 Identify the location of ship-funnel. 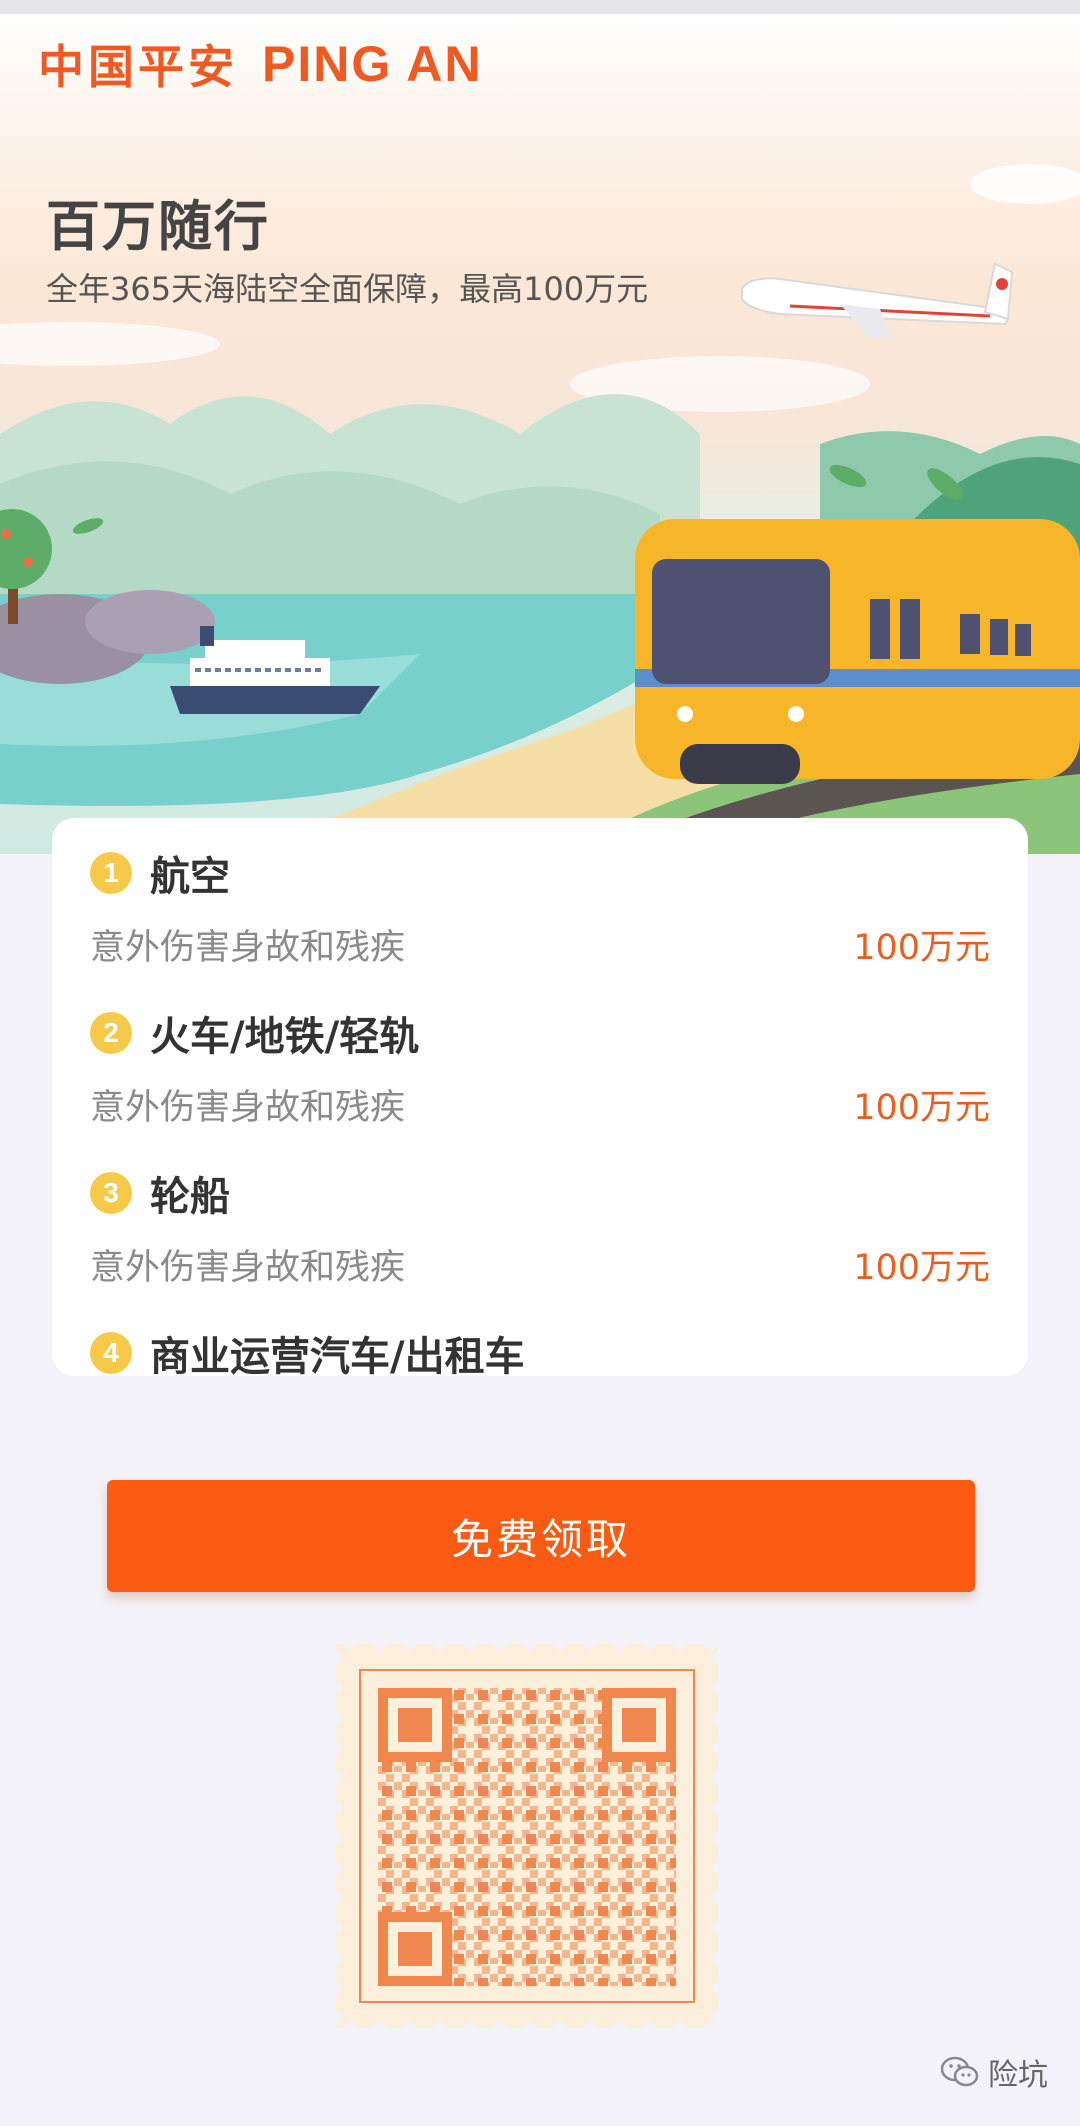
(207, 636).